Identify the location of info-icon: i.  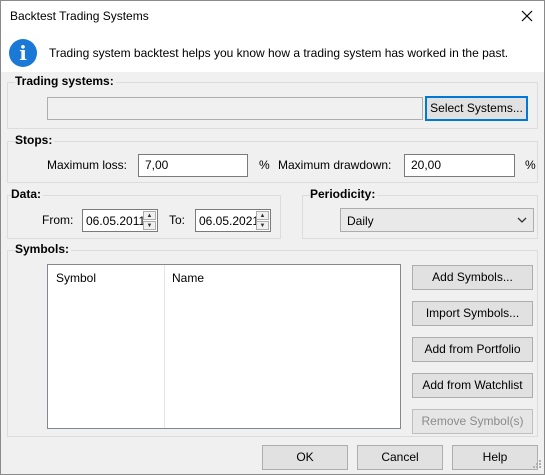
(23, 53).